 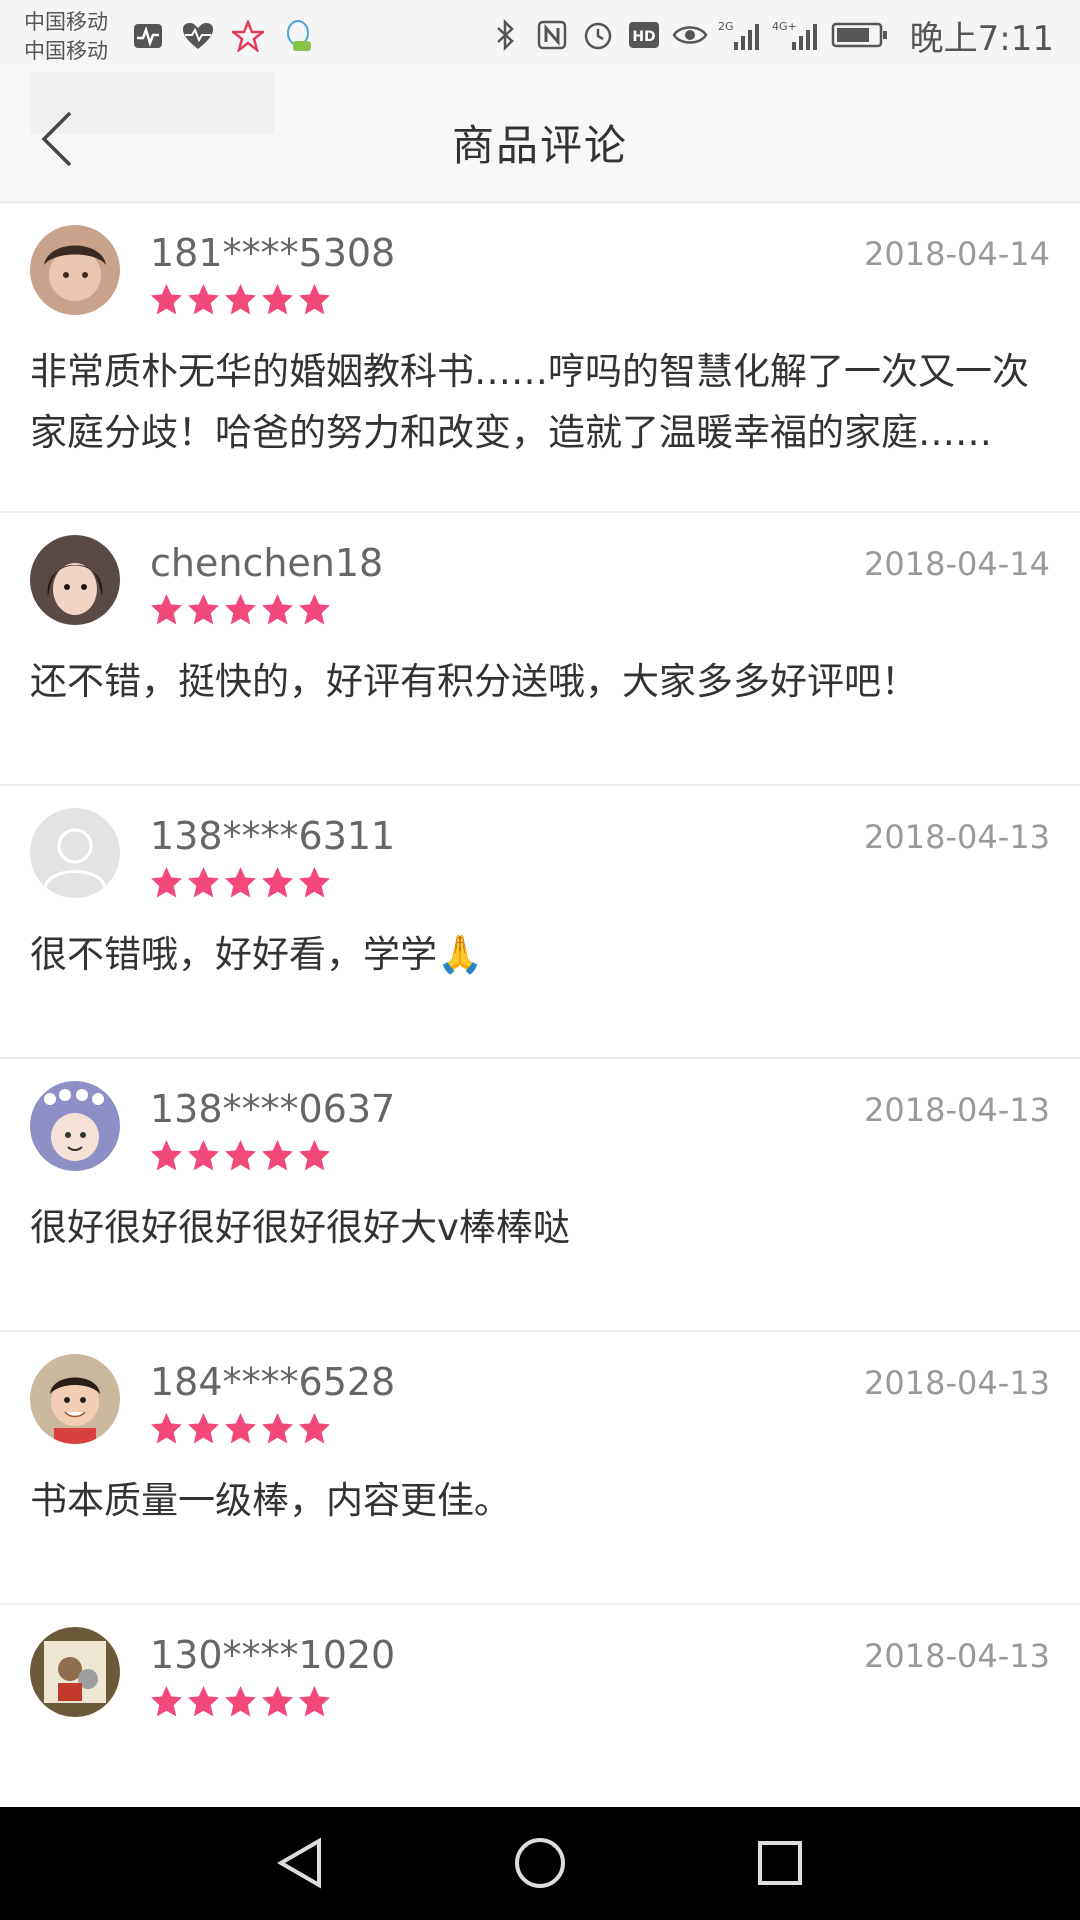 What do you see at coordinates (267, 563) in the screenshot?
I see `reviewer-name: chenchen18` at bounding box center [267, 563].